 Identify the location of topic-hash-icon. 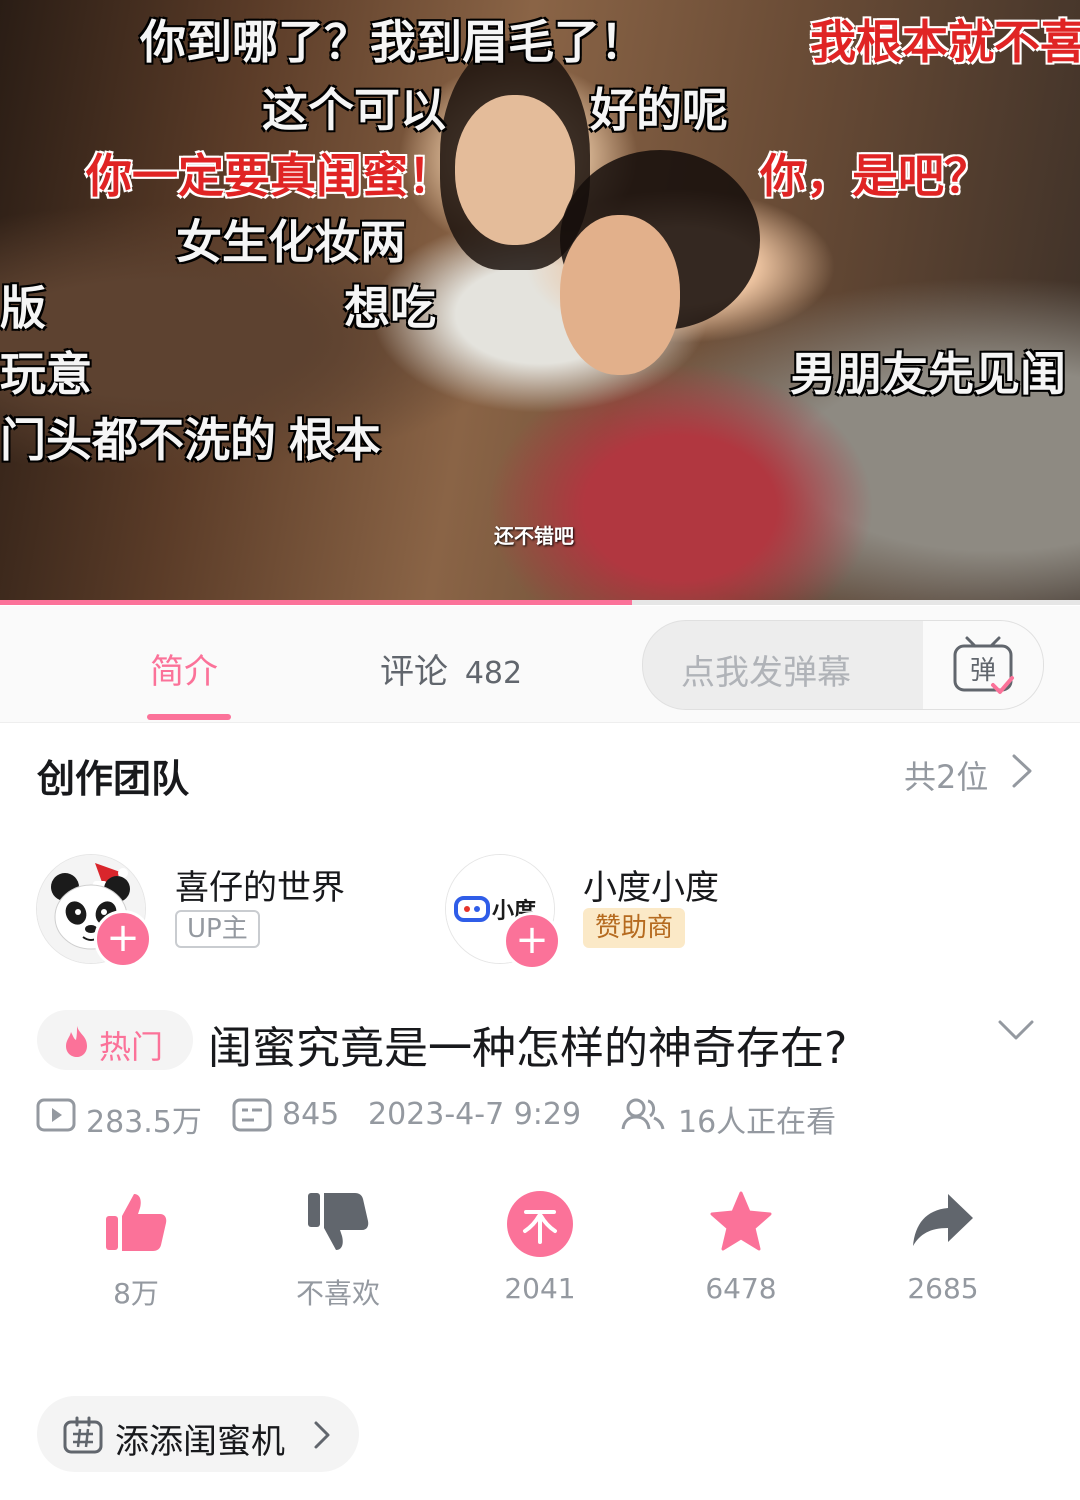
(83, 1435).